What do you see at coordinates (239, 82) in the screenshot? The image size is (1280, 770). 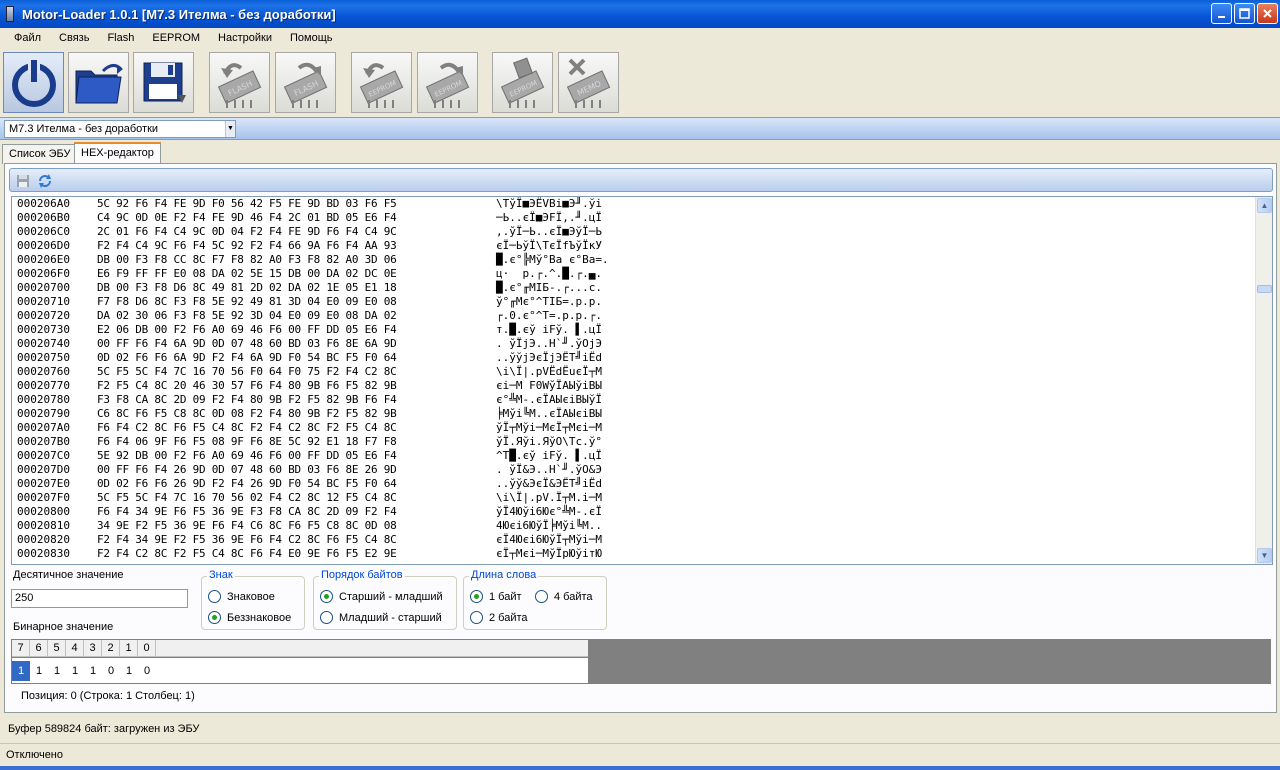 I see `read-flash-button: FLASH` at bounding box center [239, 82].